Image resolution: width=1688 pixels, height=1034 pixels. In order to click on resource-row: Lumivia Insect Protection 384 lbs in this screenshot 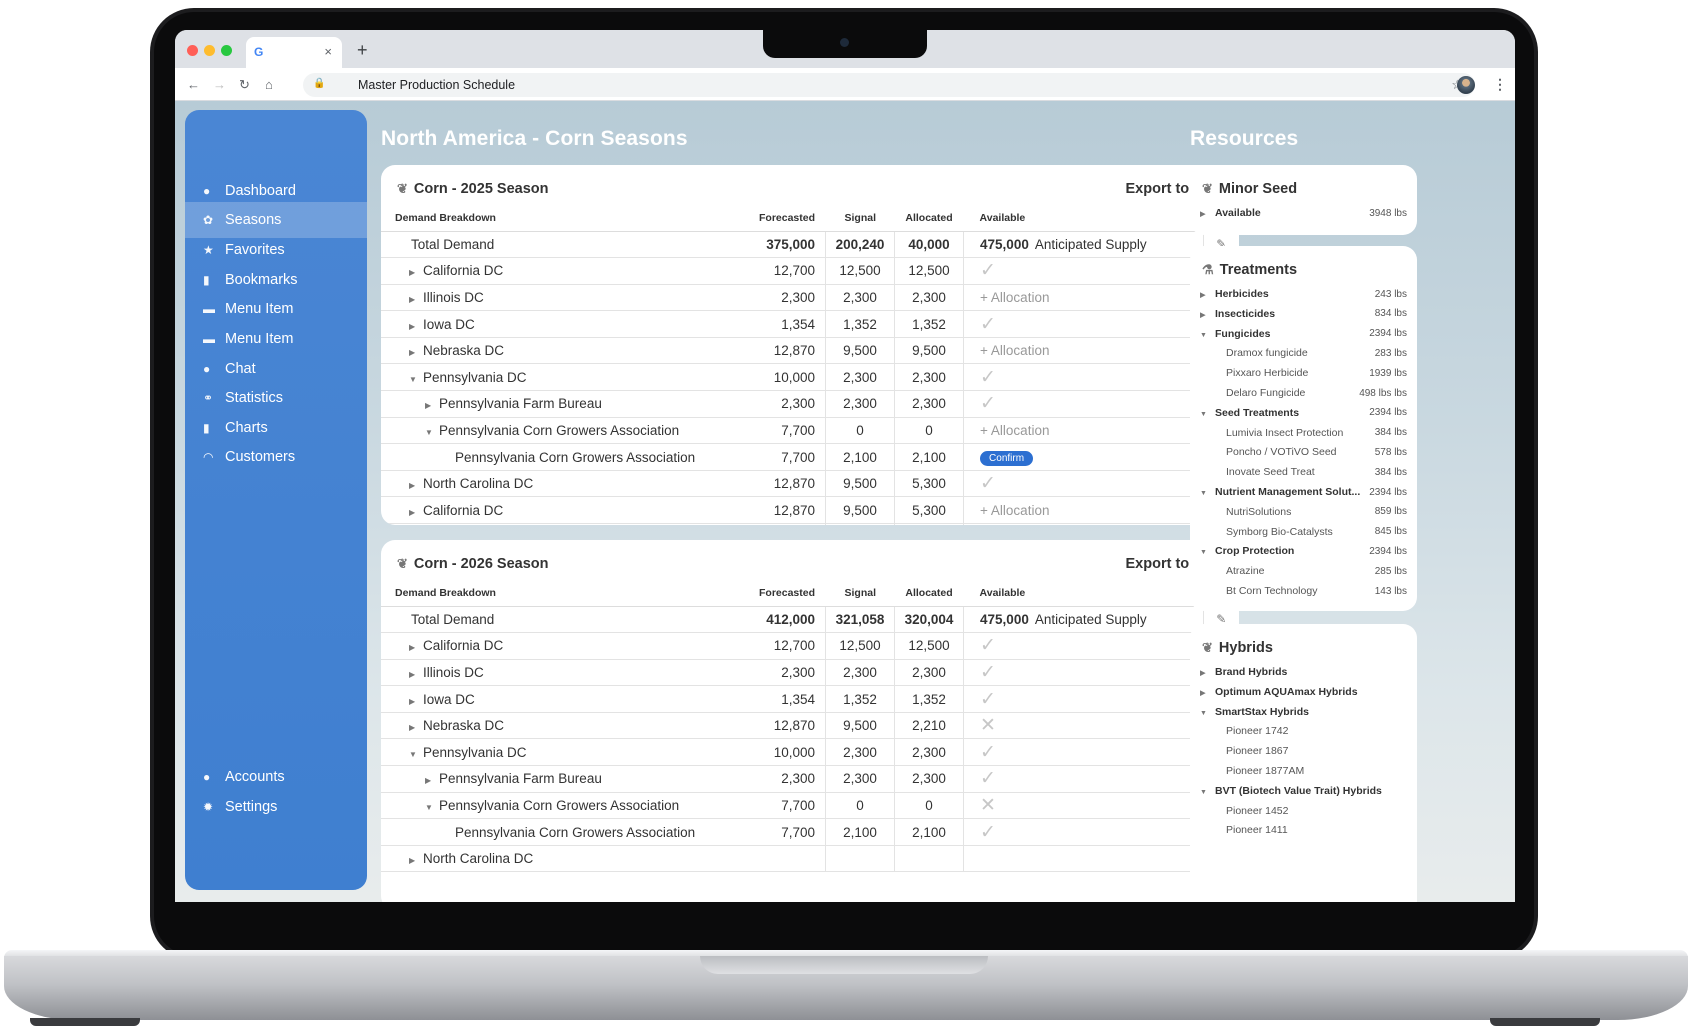, I will do `click(1303, 433)`.